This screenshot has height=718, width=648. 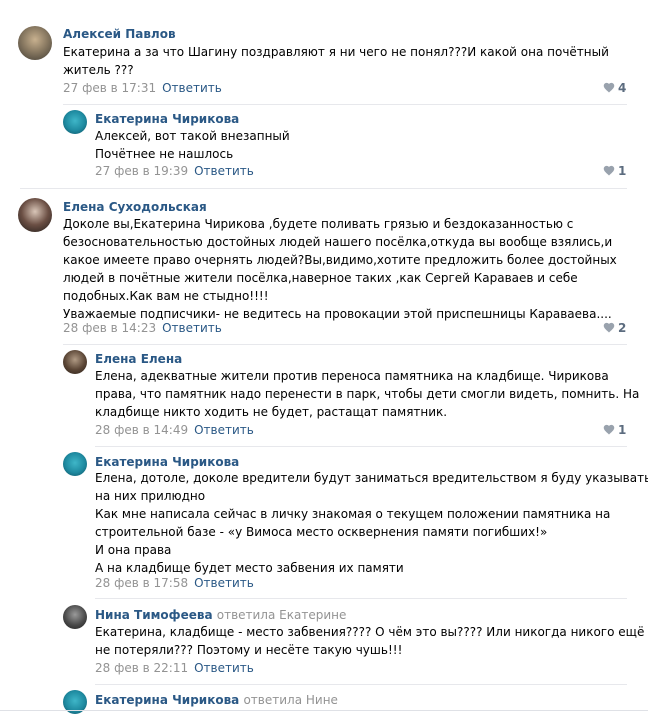 What do you see at coordinates (154, 615) in the screenshot?
I see `comment-author-name: Нина Тимофеева` at bounding box center [154, 615].